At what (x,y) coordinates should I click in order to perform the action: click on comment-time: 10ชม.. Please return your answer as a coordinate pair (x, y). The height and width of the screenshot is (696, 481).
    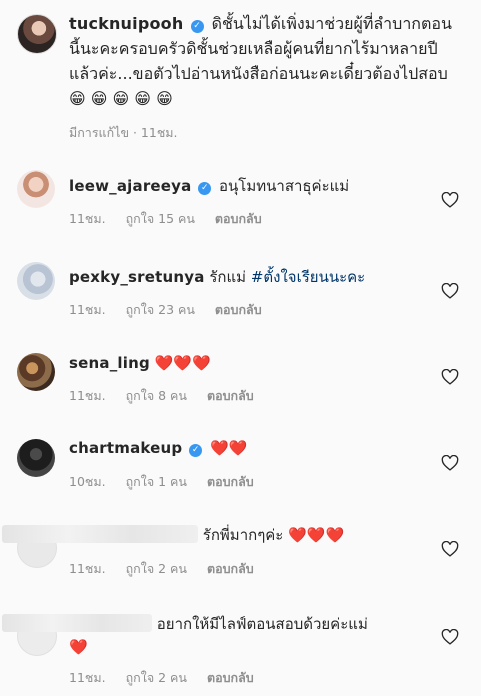
    Looking at the image, I should click on (87, 481).